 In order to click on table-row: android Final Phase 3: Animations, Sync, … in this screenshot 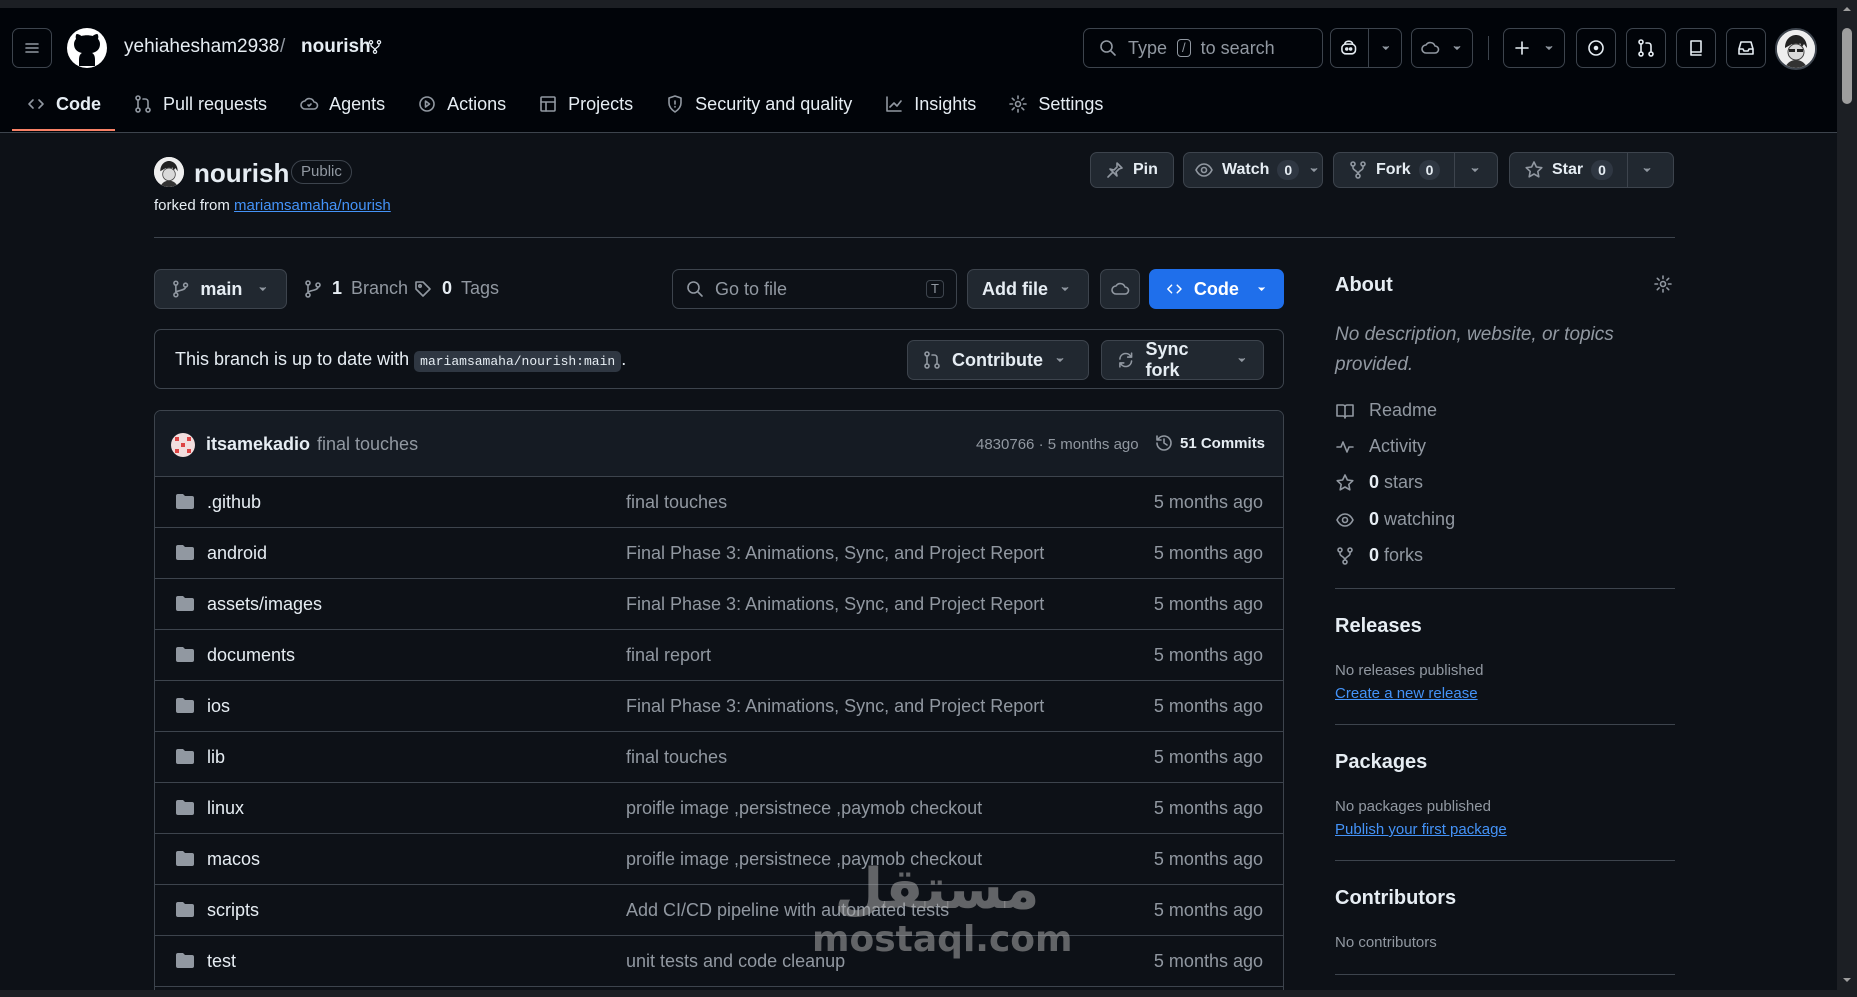, I will do `click(719, 553)`.